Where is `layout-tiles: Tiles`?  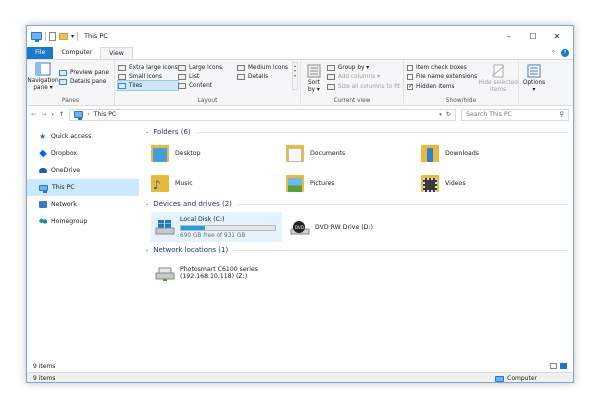 layout-tiles: Tiles is located at coordinates (148, 85).